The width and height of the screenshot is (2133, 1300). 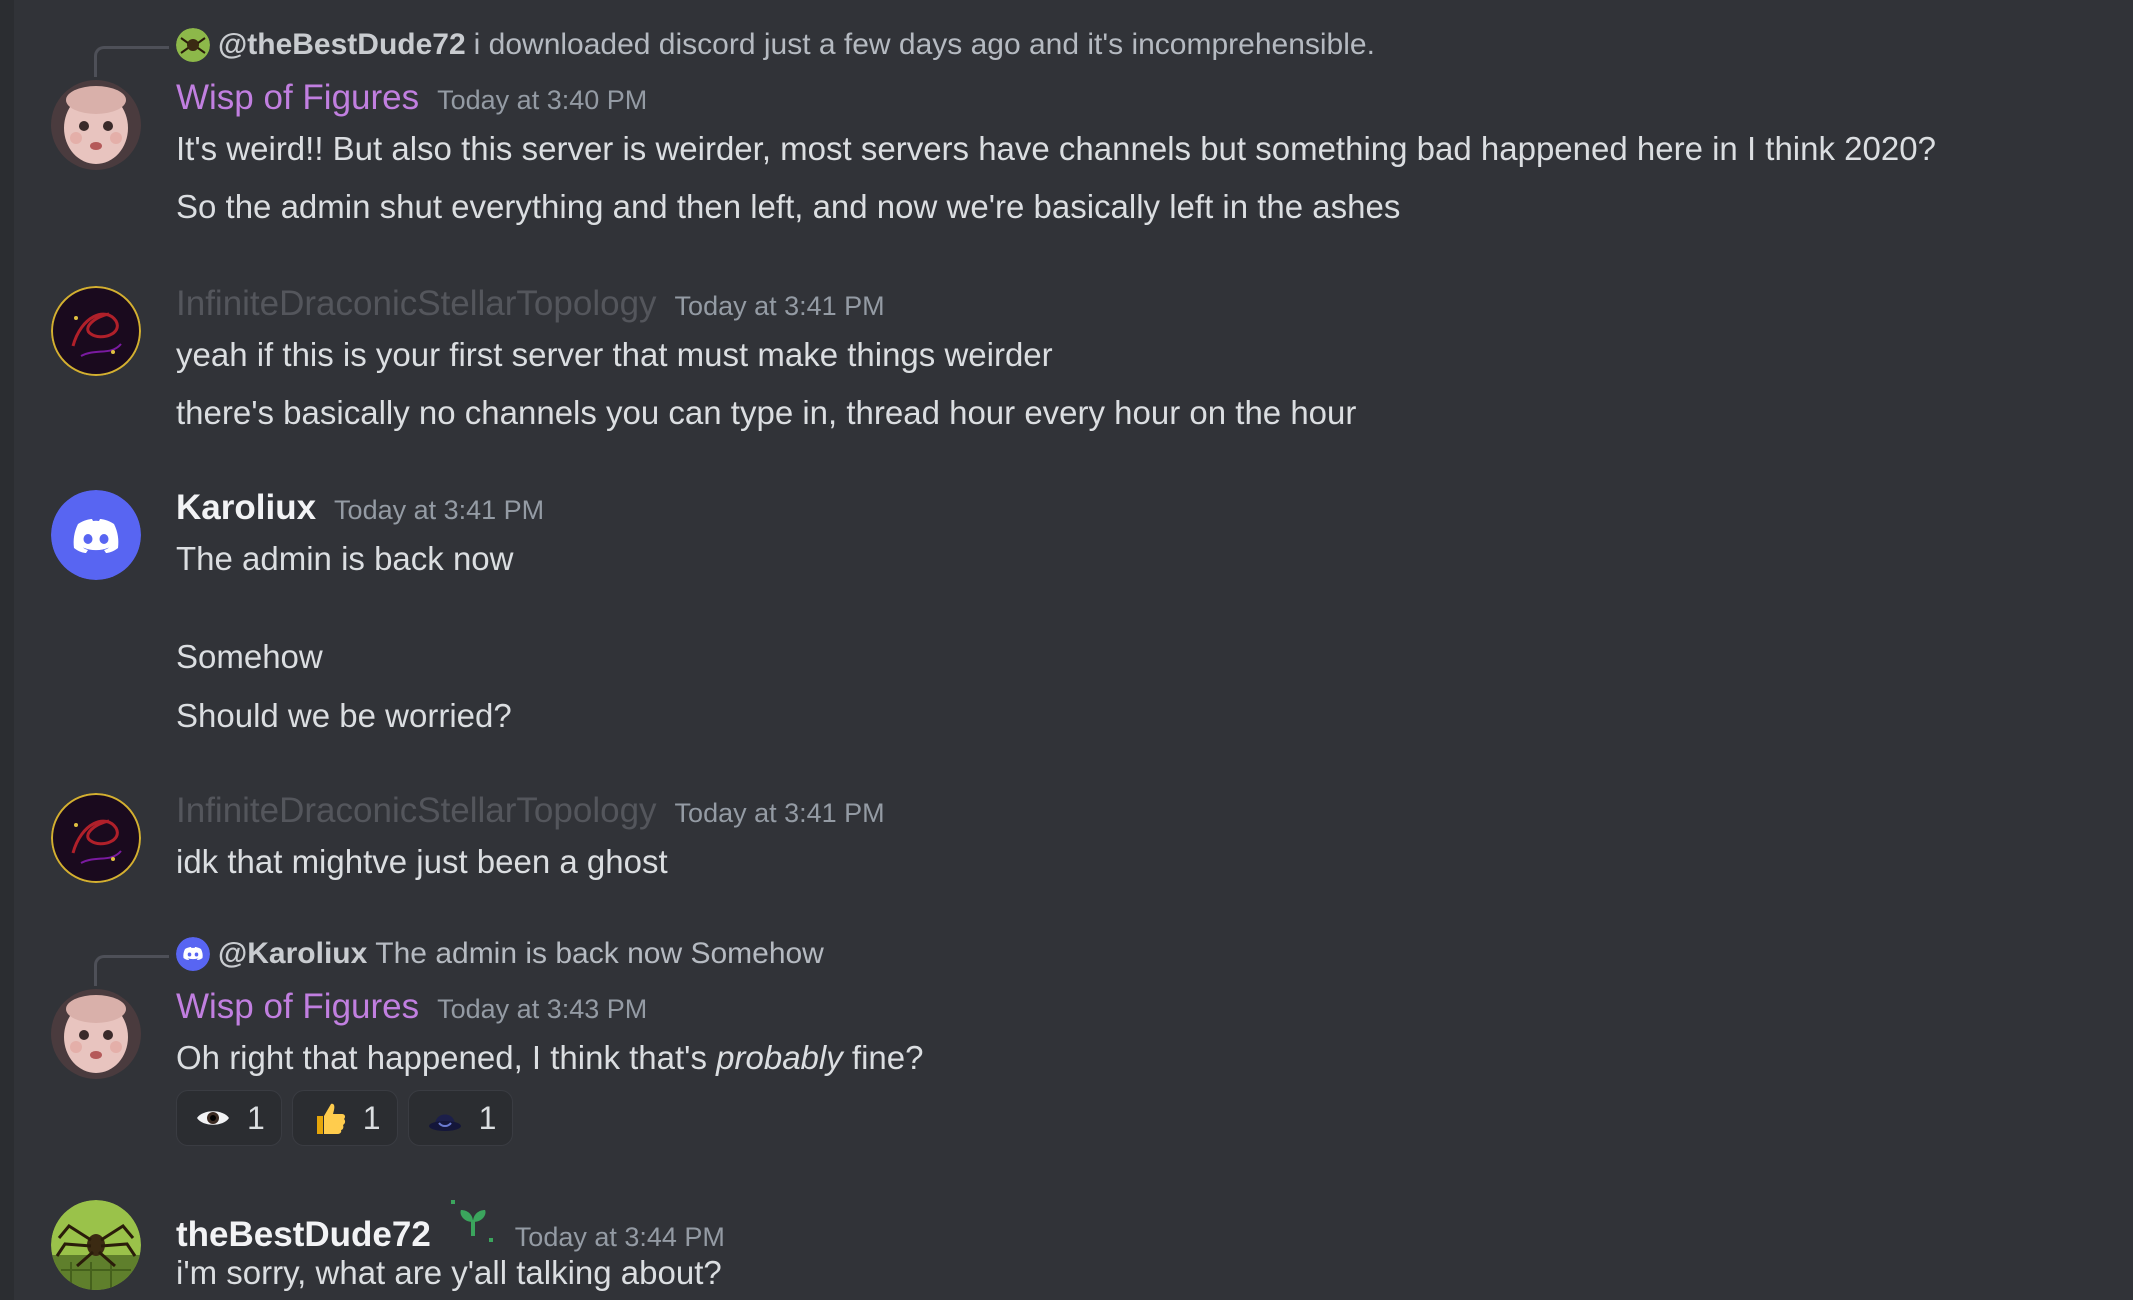 I want to click on author-name: theBestDude72, so click(x=303, y=1235).